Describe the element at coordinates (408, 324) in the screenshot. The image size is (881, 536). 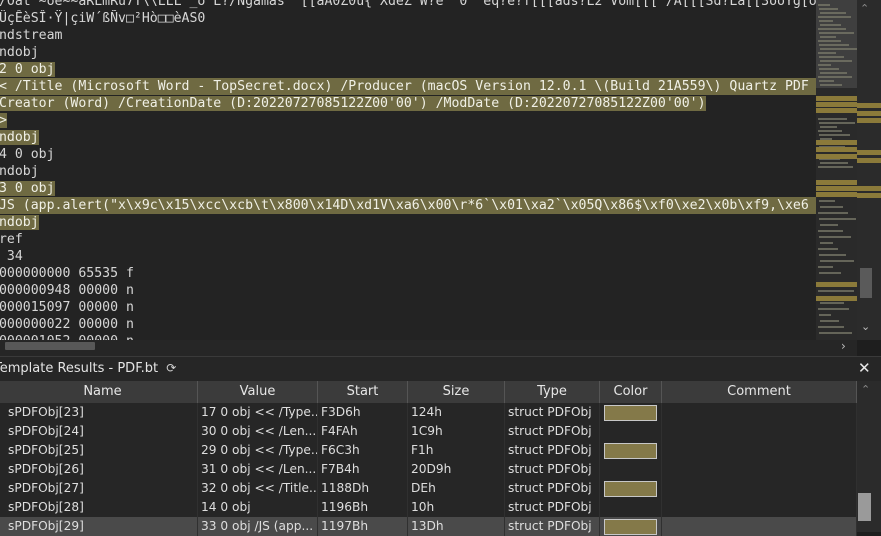
I see `code-line: 0000000022 00000 n` at that location.